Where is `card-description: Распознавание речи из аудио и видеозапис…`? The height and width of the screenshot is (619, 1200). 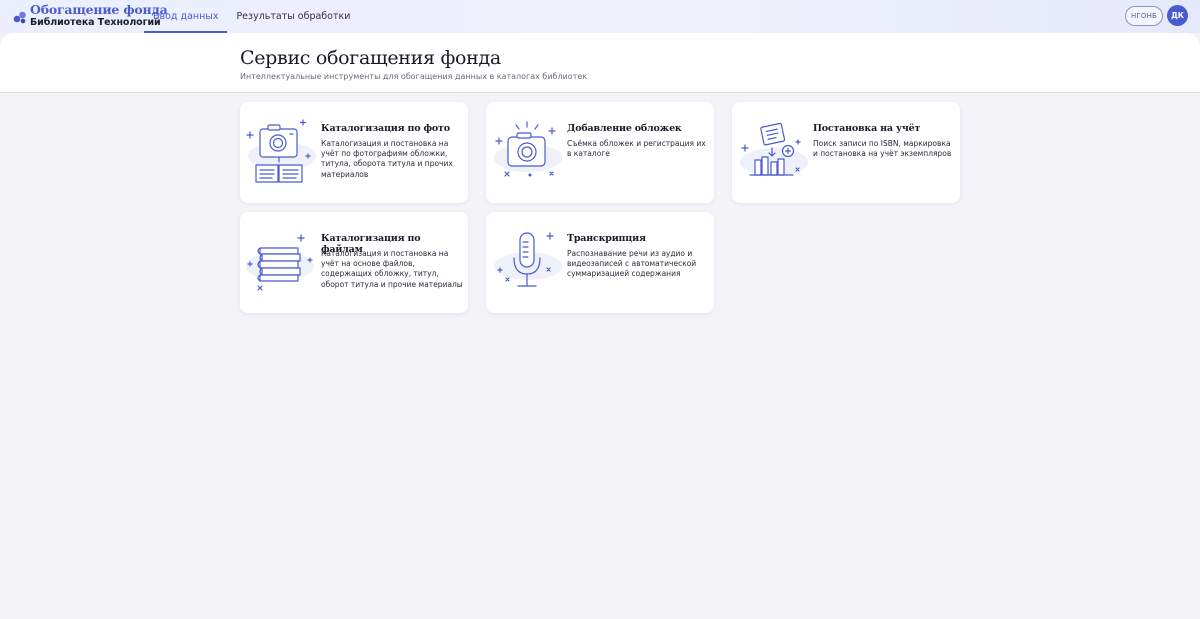 card-description: Распознавание речи из аудио и видеозапис… is located at coordinates (632, 264).